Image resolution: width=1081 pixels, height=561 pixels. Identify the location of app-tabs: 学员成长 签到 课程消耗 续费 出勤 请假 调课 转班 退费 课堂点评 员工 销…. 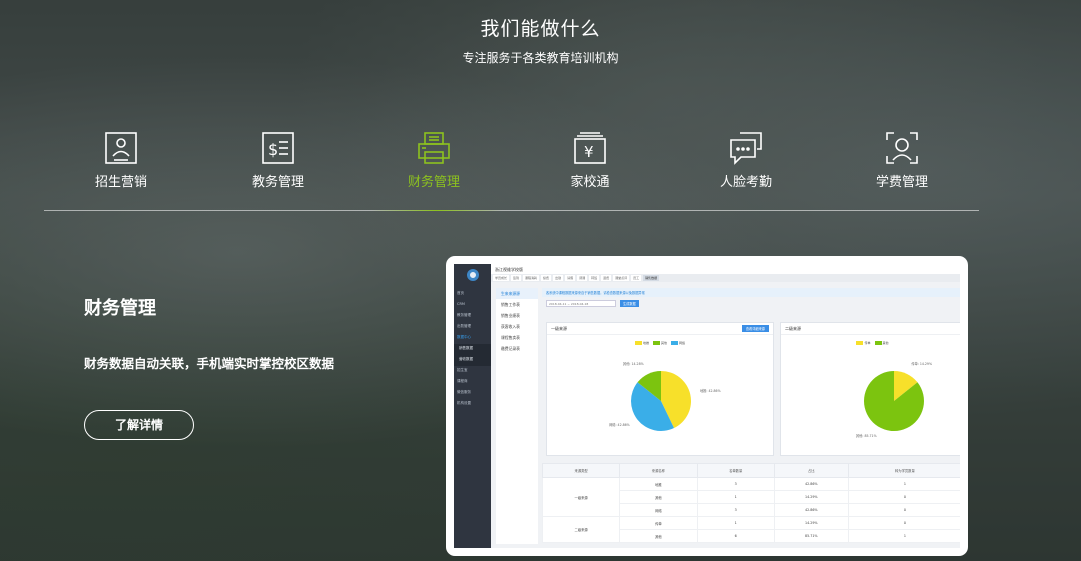
(725, 278).